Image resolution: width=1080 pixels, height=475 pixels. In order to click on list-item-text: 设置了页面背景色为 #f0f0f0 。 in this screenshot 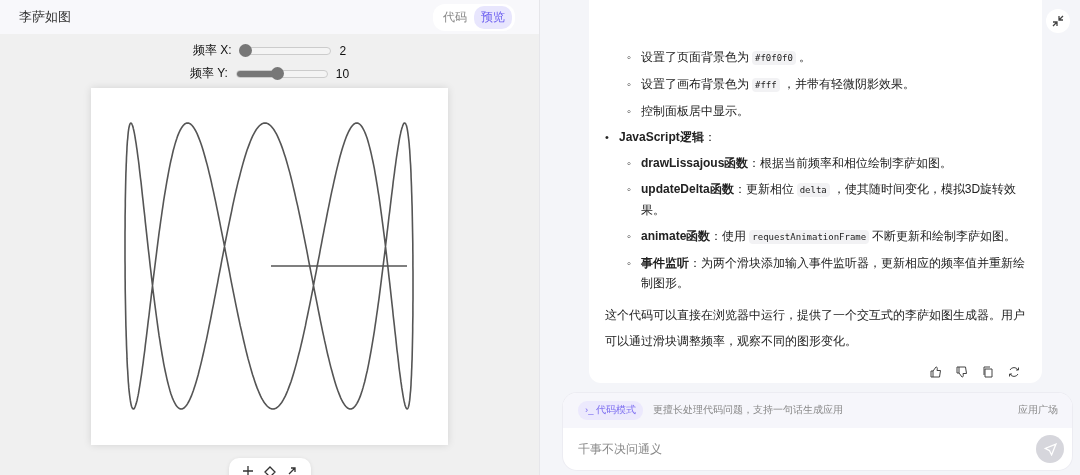, I will do `click(726, 58)`.